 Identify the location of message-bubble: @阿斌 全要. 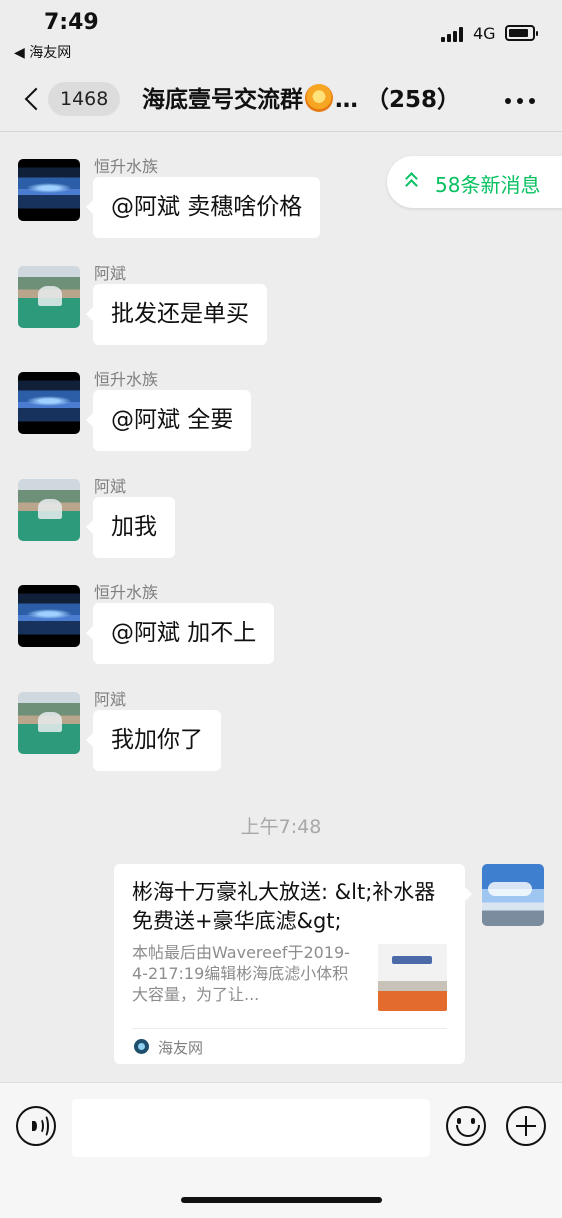
(168, 420).